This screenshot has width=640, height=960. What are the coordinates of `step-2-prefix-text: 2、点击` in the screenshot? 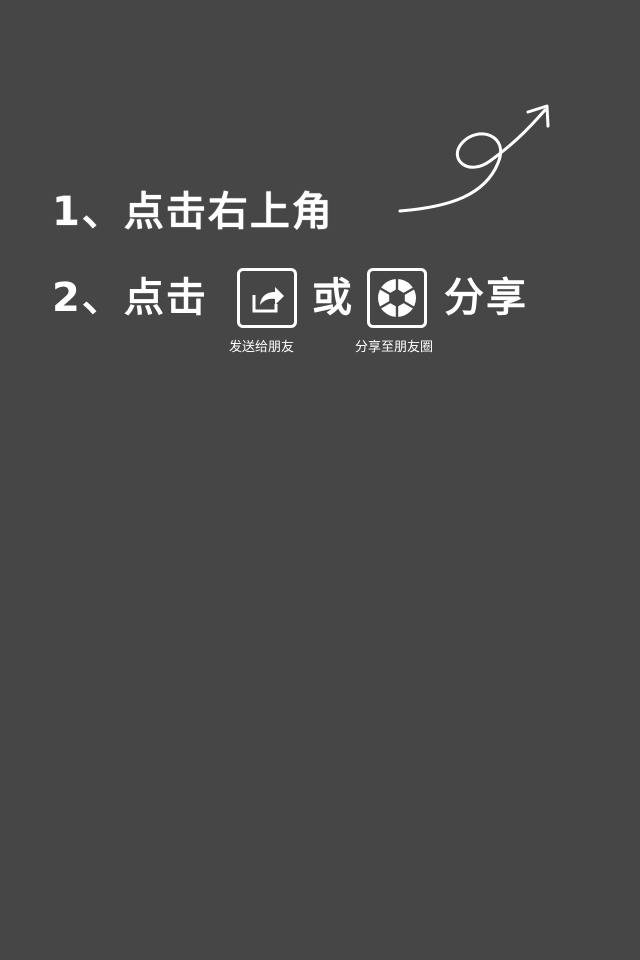 It's located at (130, 298).